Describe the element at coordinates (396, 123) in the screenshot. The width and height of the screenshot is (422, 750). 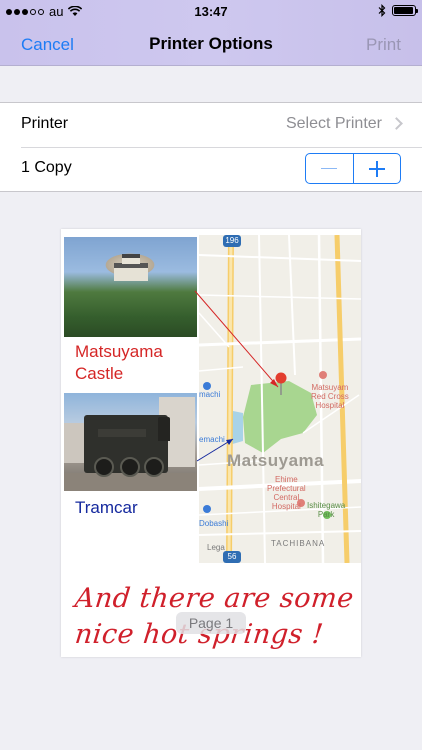
I see `chevron-right-icon` at that location.